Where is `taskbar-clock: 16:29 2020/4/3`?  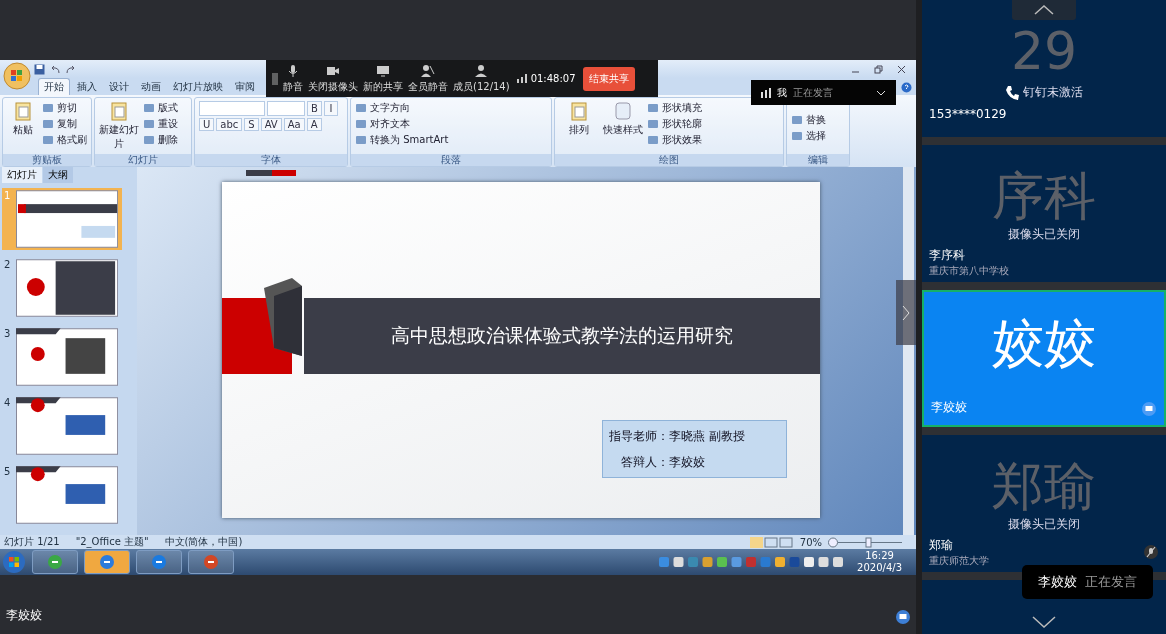 taskbar-clock: 16:29 2020/4/3 is located at coordinates (879, 562).